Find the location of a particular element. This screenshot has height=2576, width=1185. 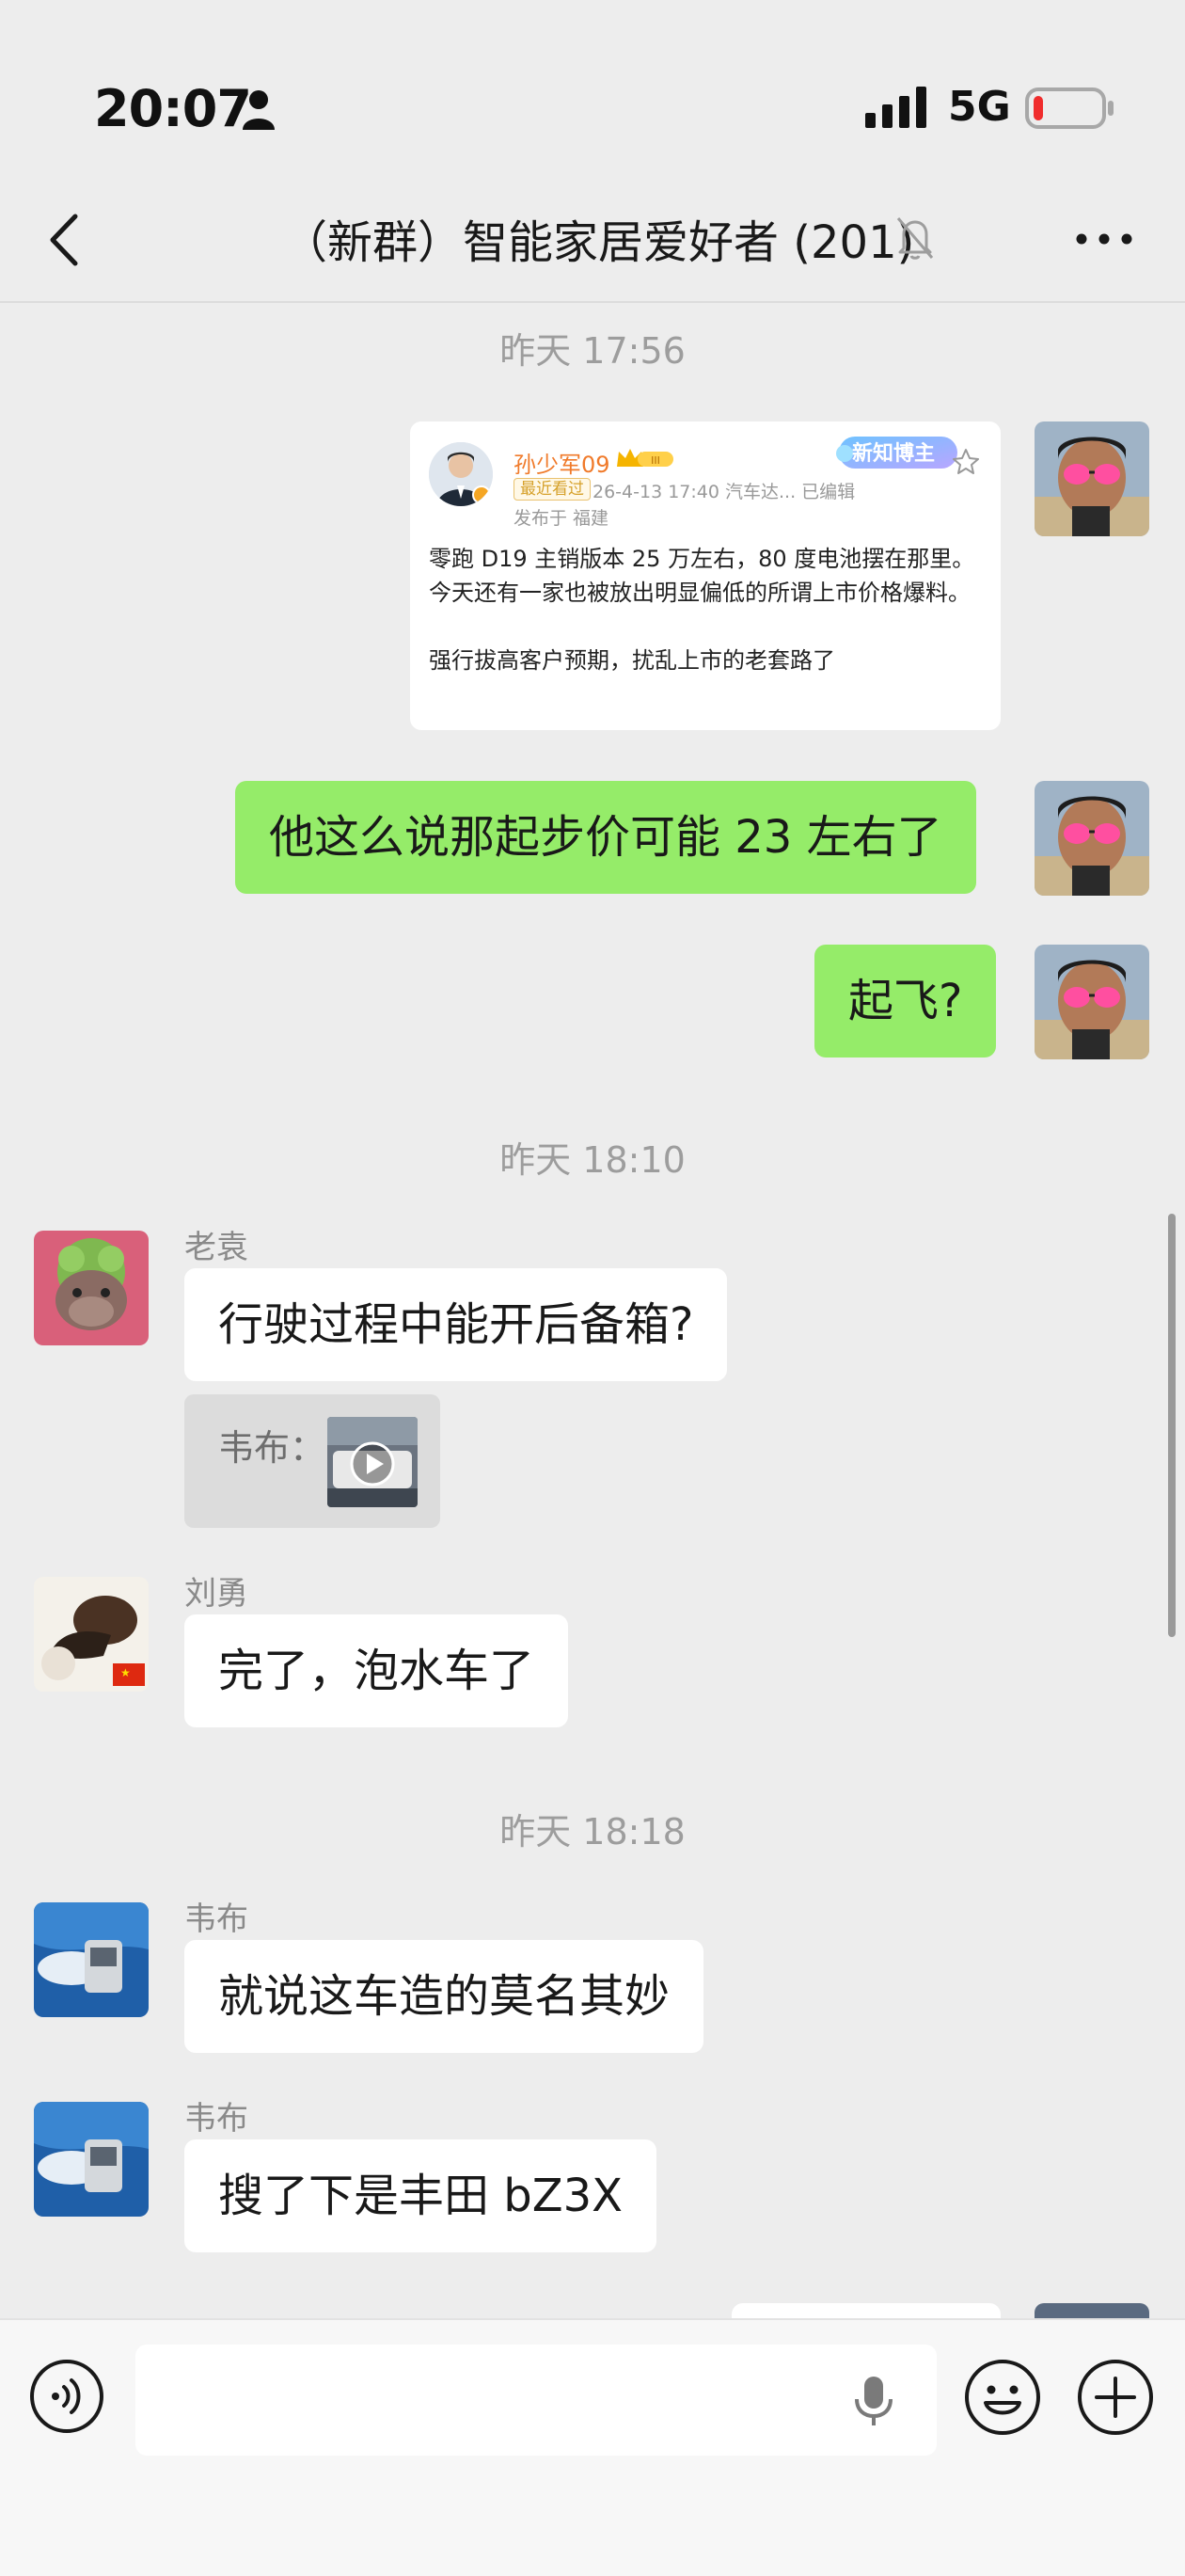

member-message-bubble: 行驶过程中能开后备箱? is located at coordinates (456, 1324).